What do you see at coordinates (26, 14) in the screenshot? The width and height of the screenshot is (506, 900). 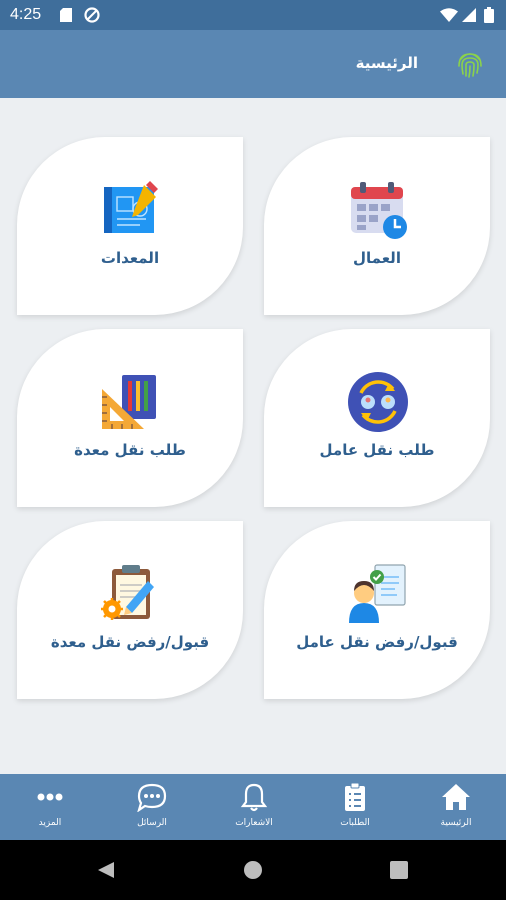 I see `status-time: 4:25` at bounding box center [26, 14].